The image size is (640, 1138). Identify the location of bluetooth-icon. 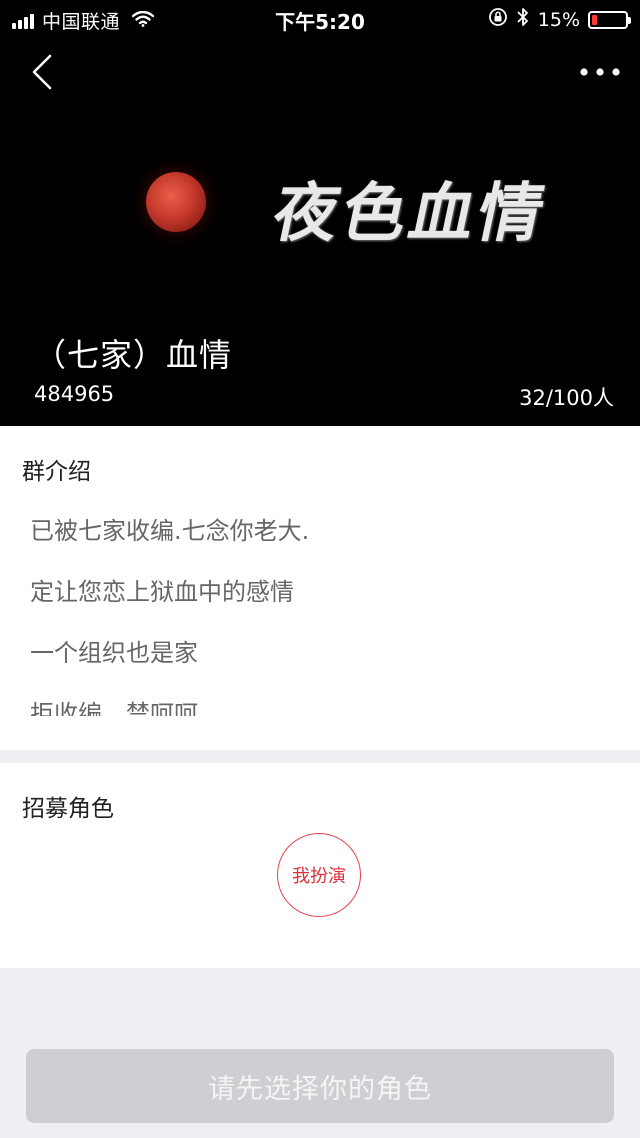
(523, 19).